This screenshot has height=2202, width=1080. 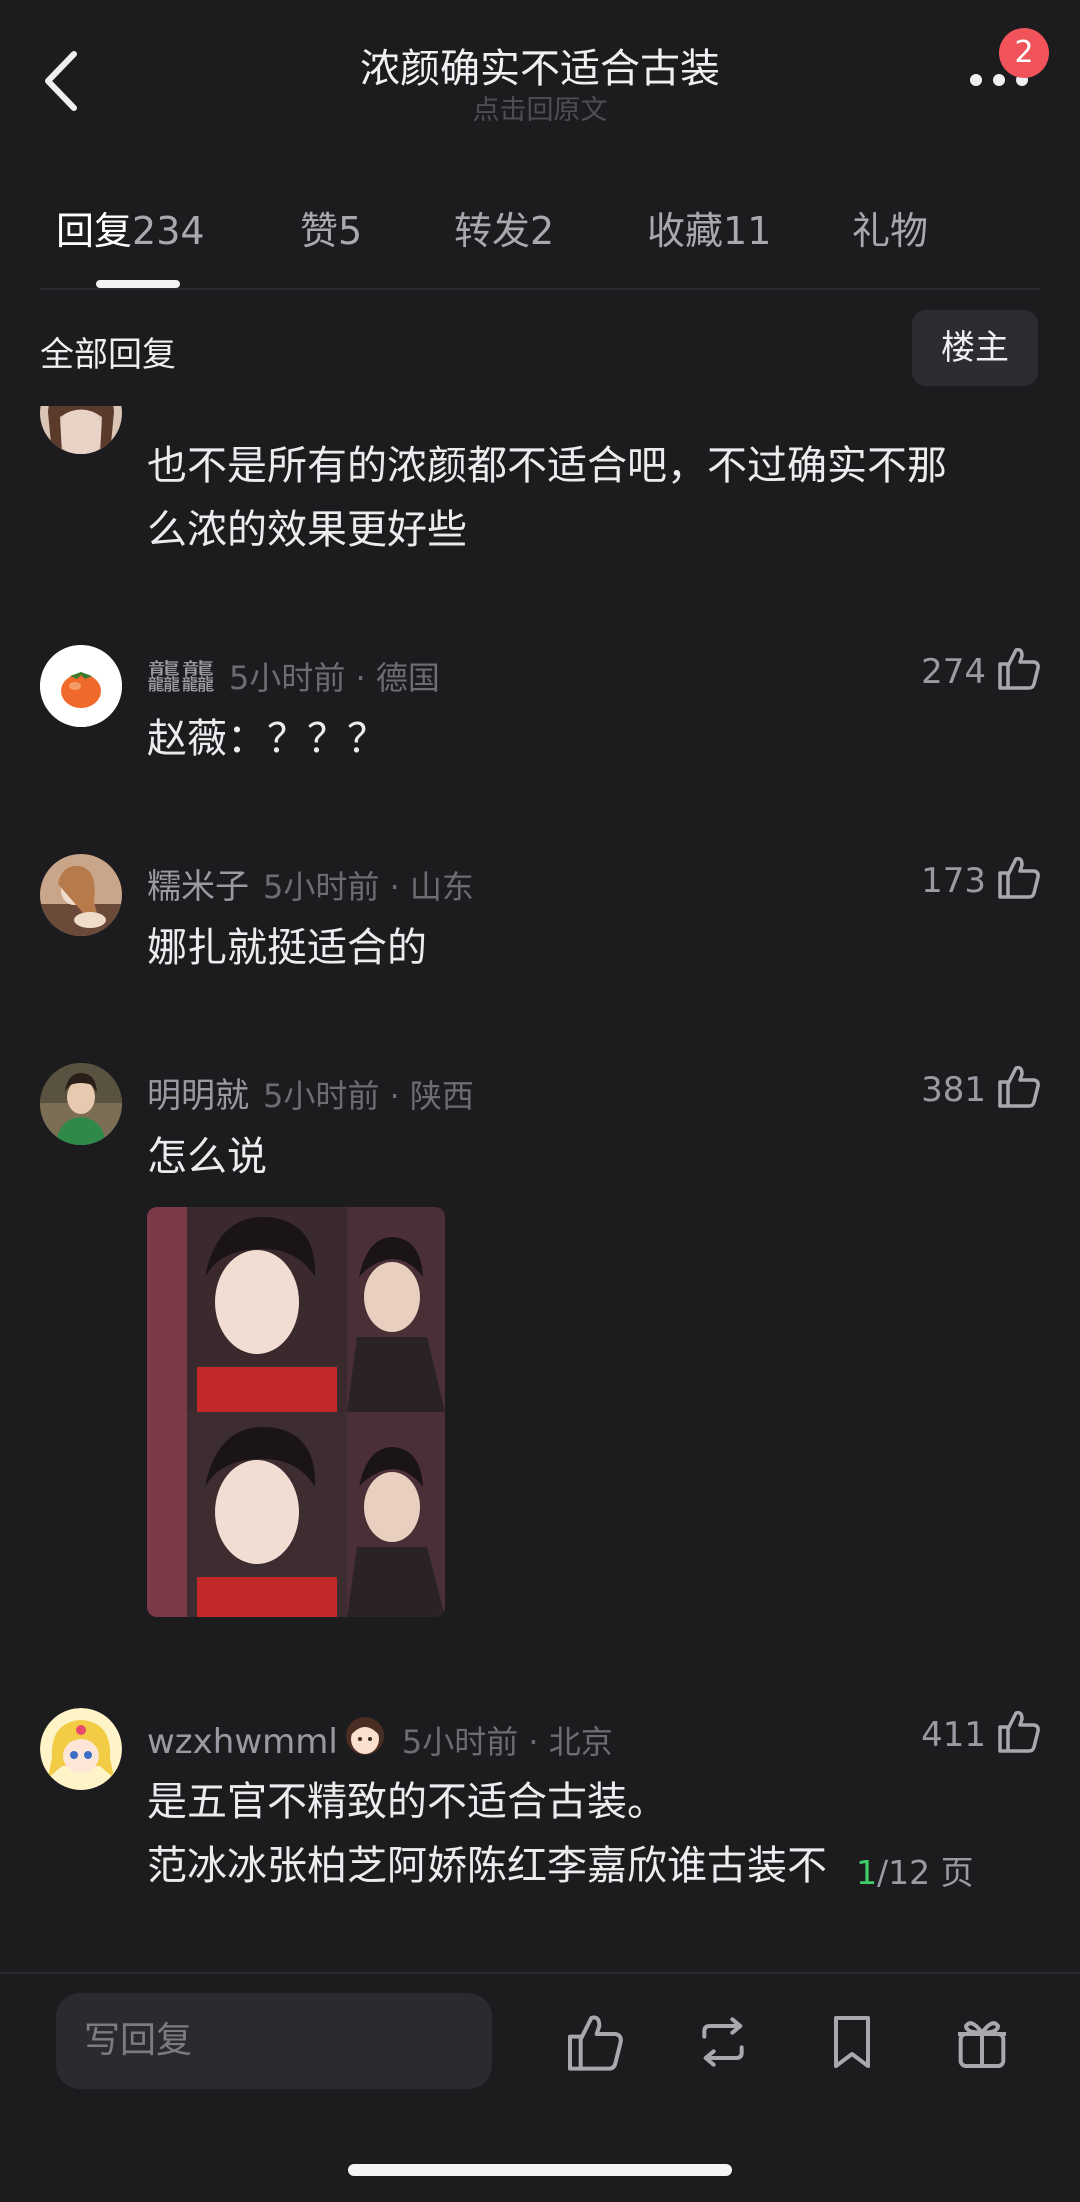 I want to click on username: wzxhwmml, so click(x=242, y=1742).